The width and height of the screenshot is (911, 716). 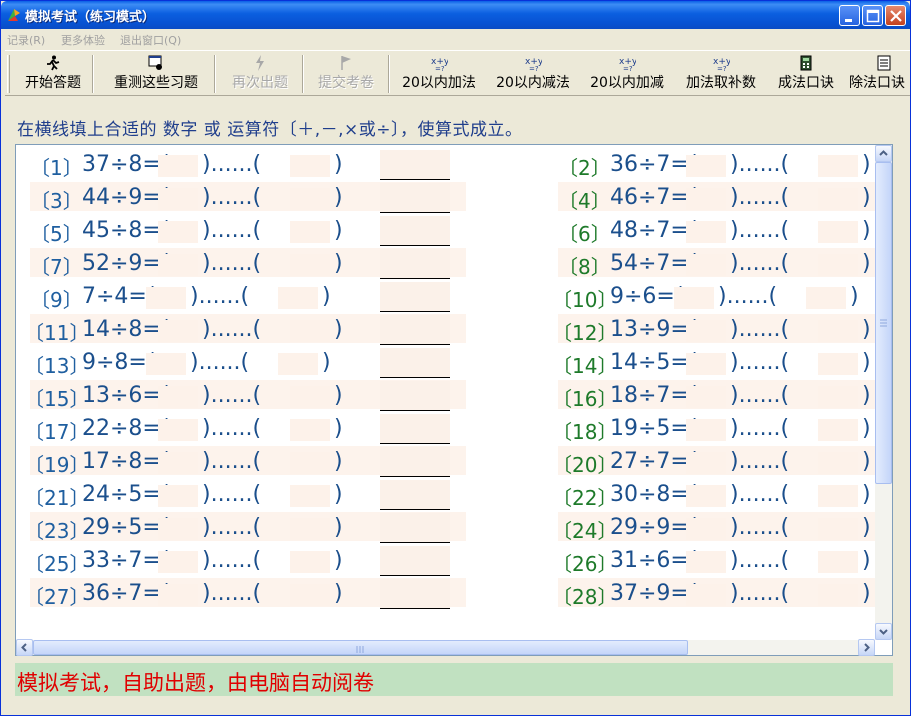 What do you see at coordinates (126, 230) in the screenshot?
I see `problem-expression: 45÷8=(` at bounding box center [126, 230].